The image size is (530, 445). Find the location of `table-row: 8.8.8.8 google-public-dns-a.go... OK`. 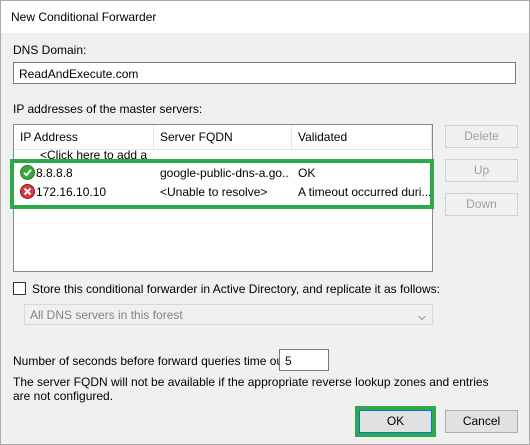

table-row: 8.8.8.8 google-public-dns-a.go... OK is located at coordinates (223, 173).